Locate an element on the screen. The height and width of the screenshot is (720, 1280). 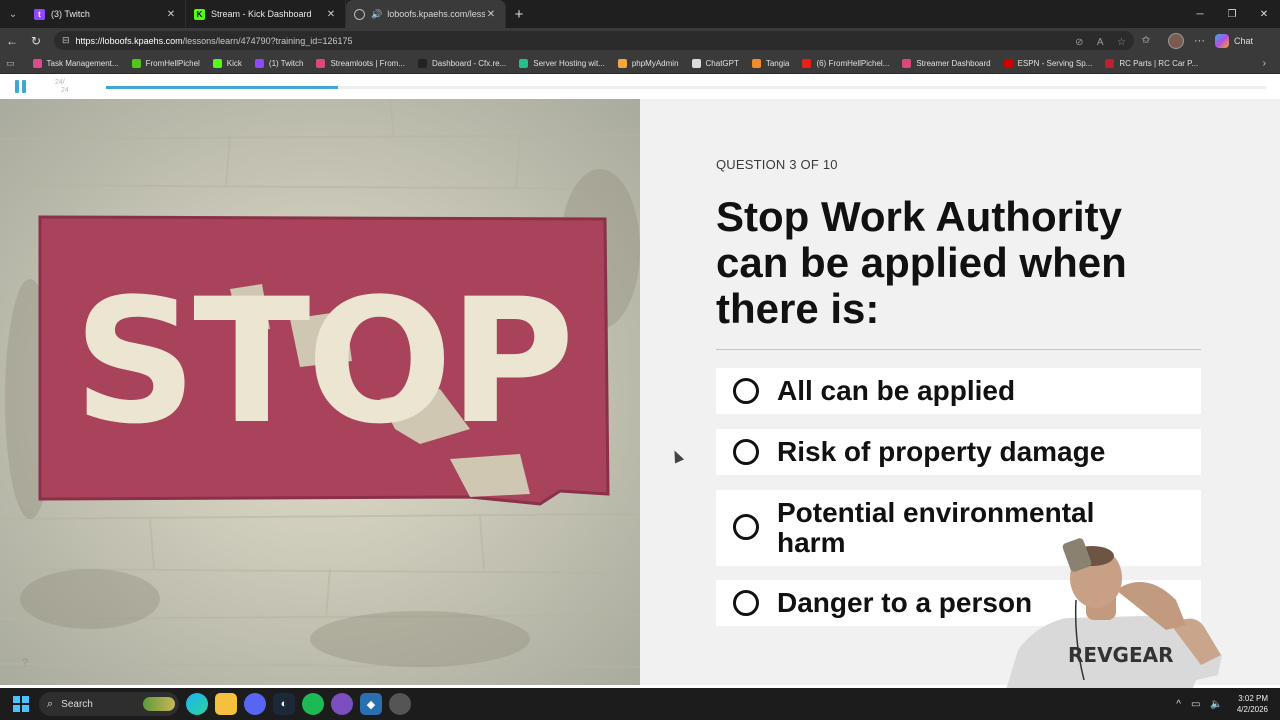
webcam-overlay: REVGEAR is located at coordinates (1112, 610).